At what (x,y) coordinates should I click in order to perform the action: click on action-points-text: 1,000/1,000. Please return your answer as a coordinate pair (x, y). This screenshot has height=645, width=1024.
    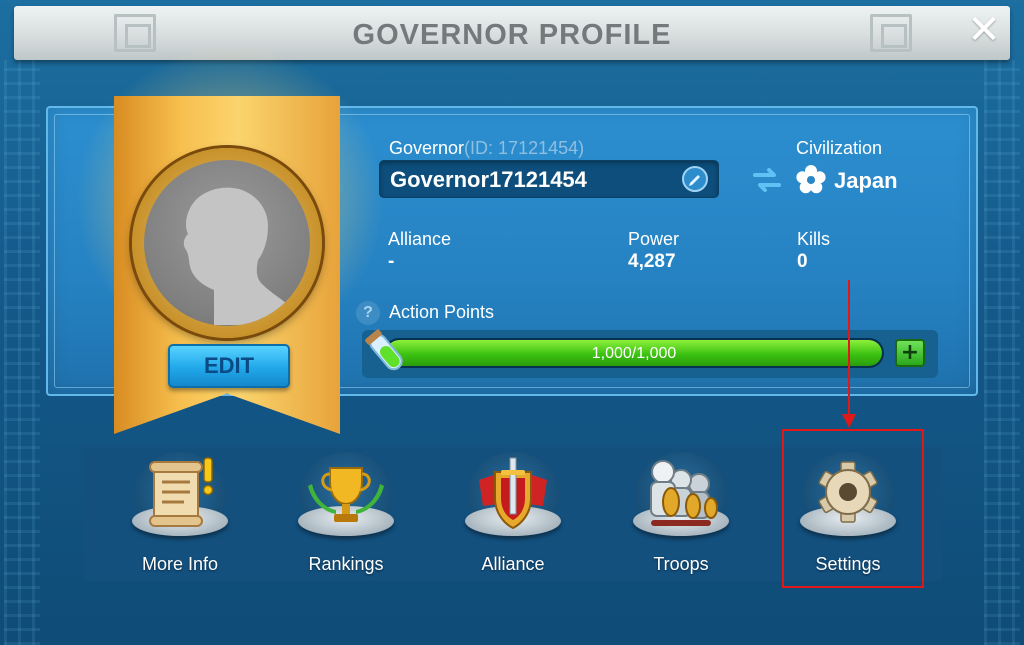
    Looking at the image, I should click on (634, 353).